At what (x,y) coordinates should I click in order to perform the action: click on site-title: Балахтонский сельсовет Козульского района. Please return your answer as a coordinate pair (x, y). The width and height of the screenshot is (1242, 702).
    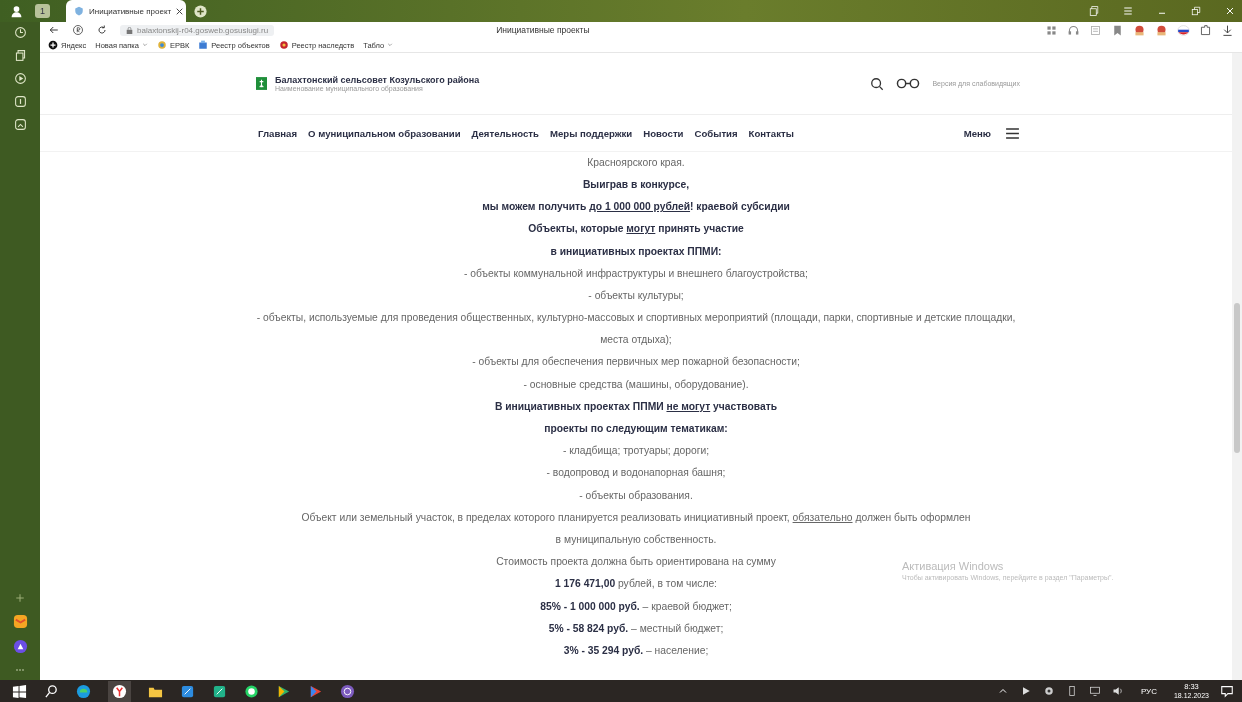
    Looking at the image, I should click on (377, 80).